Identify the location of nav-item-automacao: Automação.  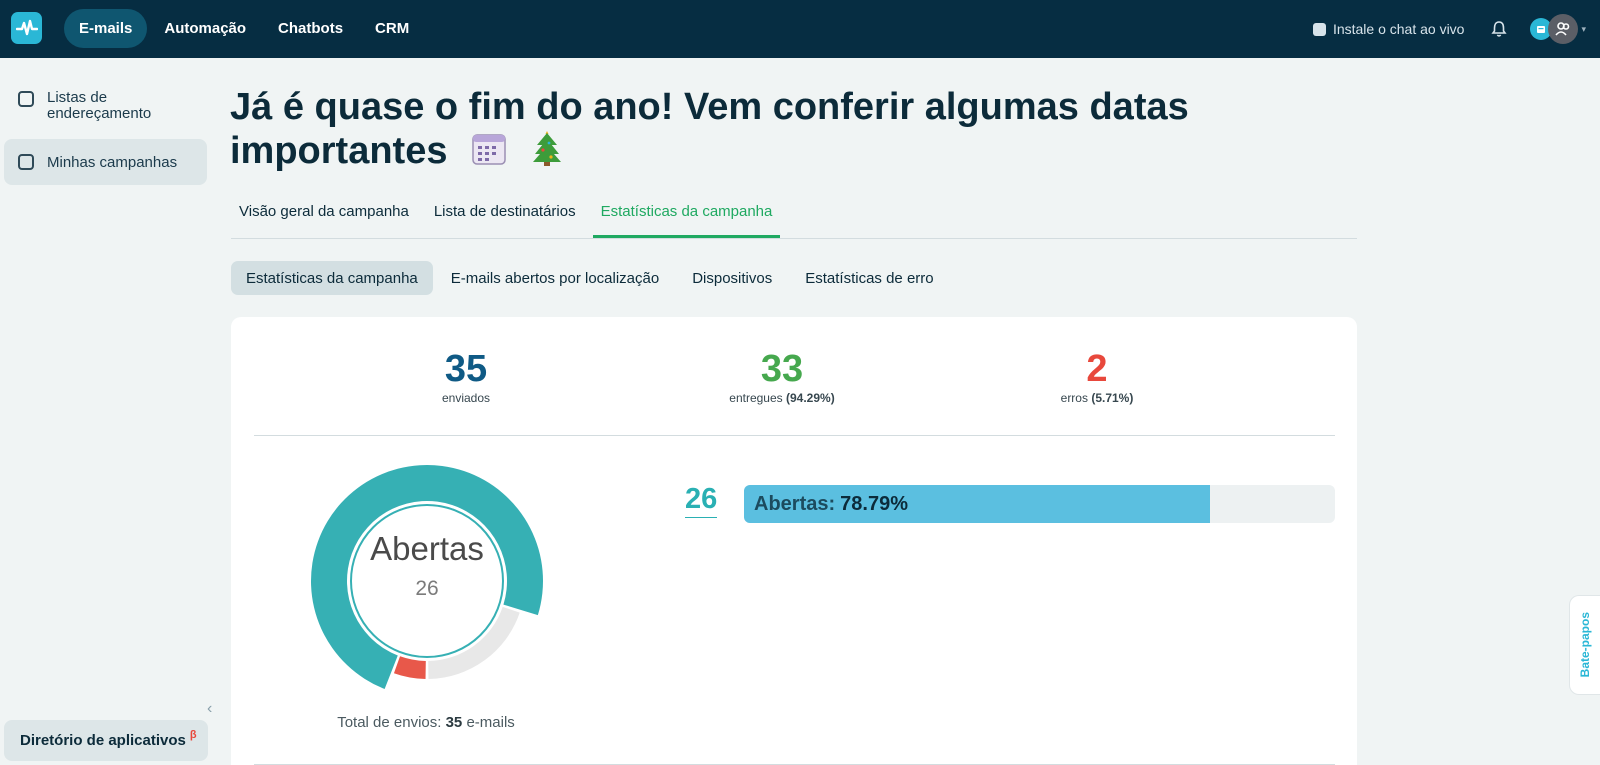
(205, 28).